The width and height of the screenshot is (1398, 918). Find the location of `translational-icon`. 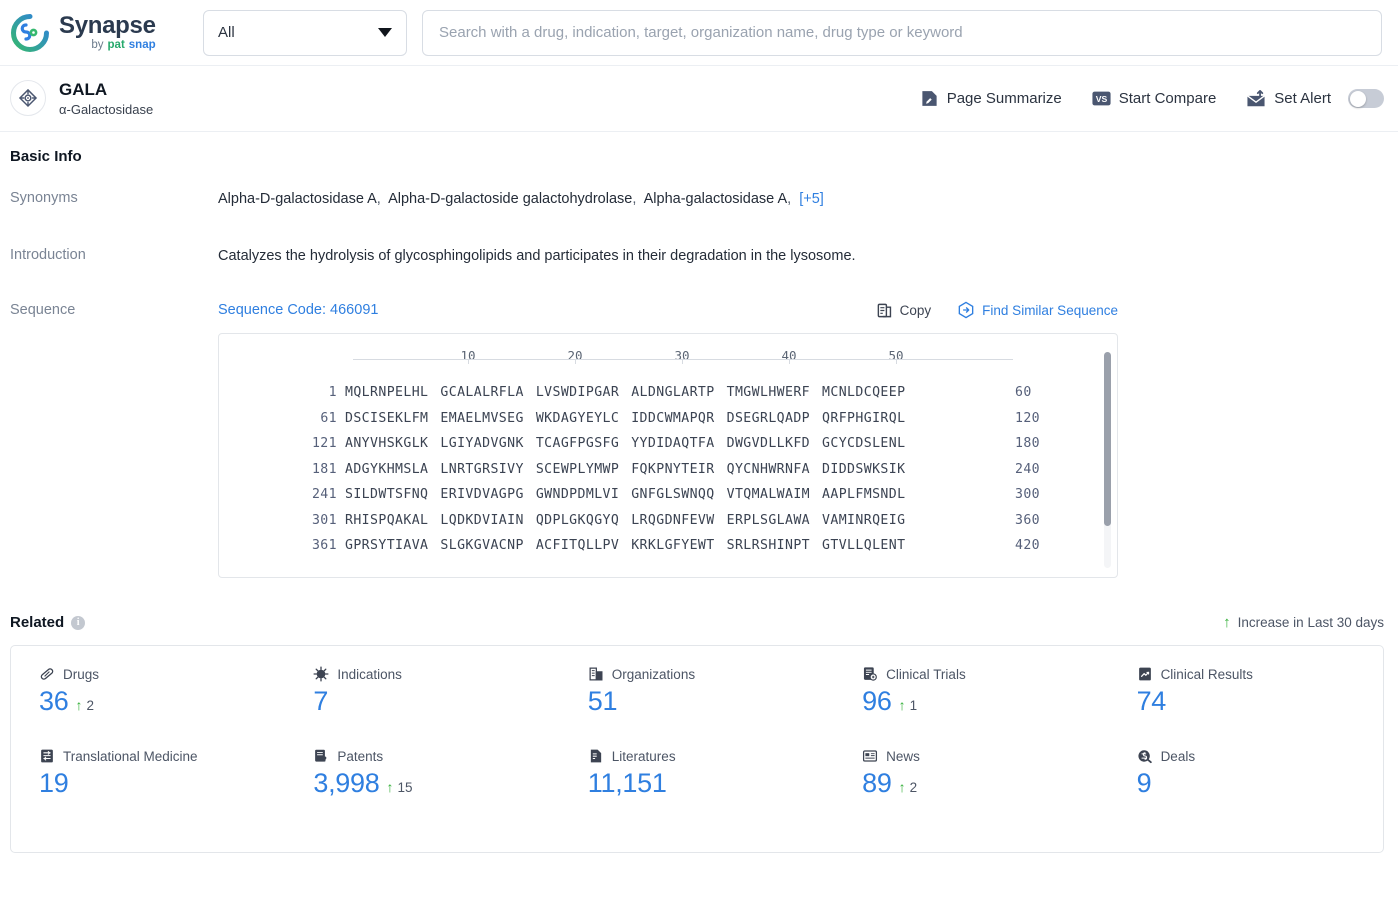

translational-icon is located at coordinates (47, 756).